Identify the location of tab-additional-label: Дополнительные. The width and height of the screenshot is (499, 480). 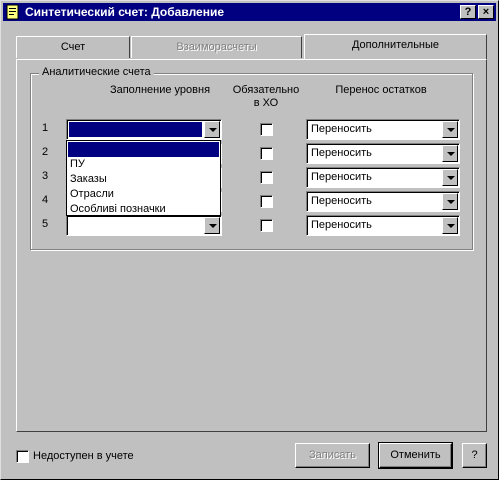
(395, 45).